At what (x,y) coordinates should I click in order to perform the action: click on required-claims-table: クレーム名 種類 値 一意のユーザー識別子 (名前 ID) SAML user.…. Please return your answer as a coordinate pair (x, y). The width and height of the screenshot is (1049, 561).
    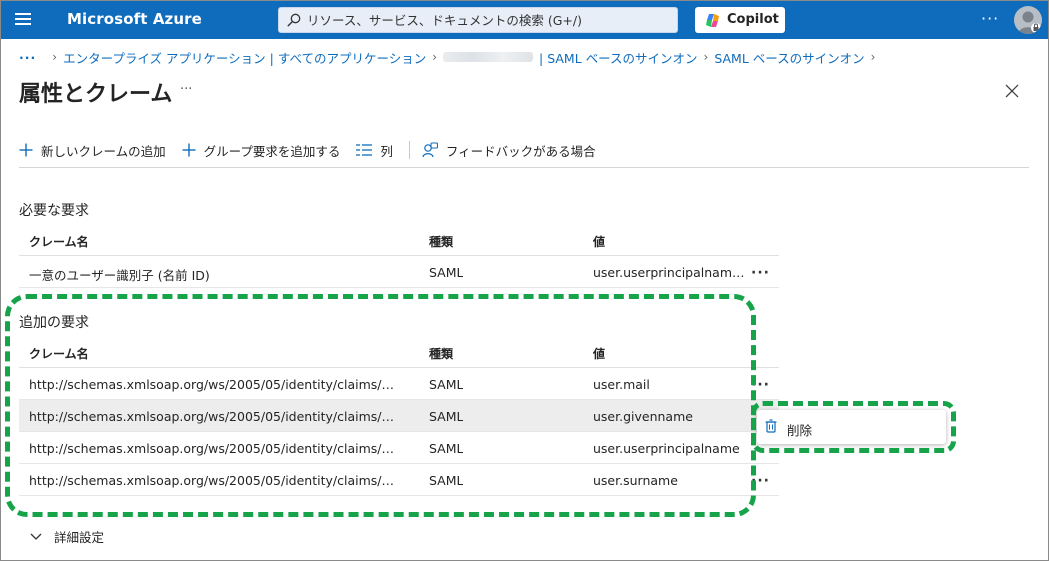
    Looking at the image, I should click on (399, 256).